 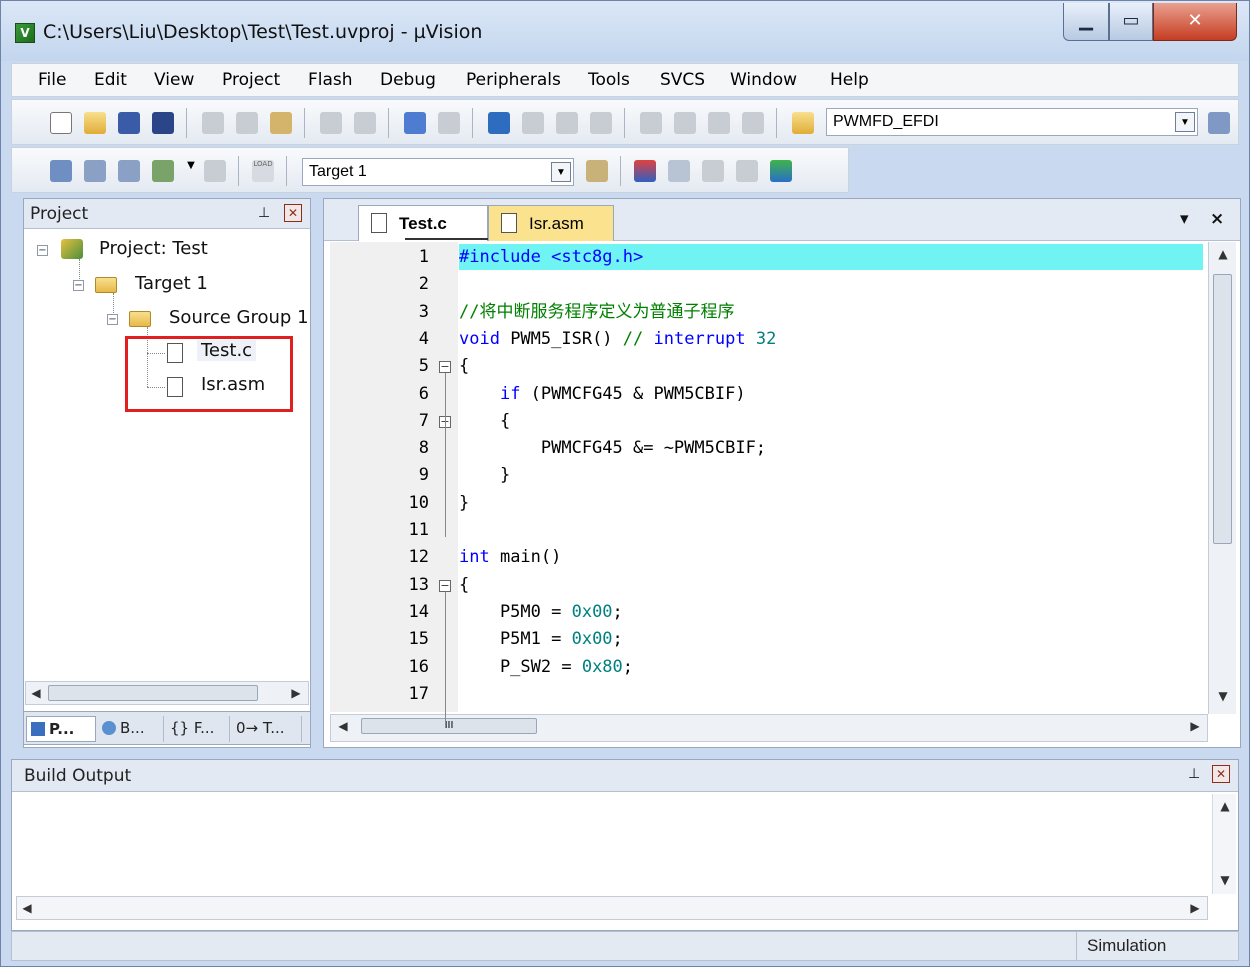 I want to click on translate-icon, so click(x=61, y=171).